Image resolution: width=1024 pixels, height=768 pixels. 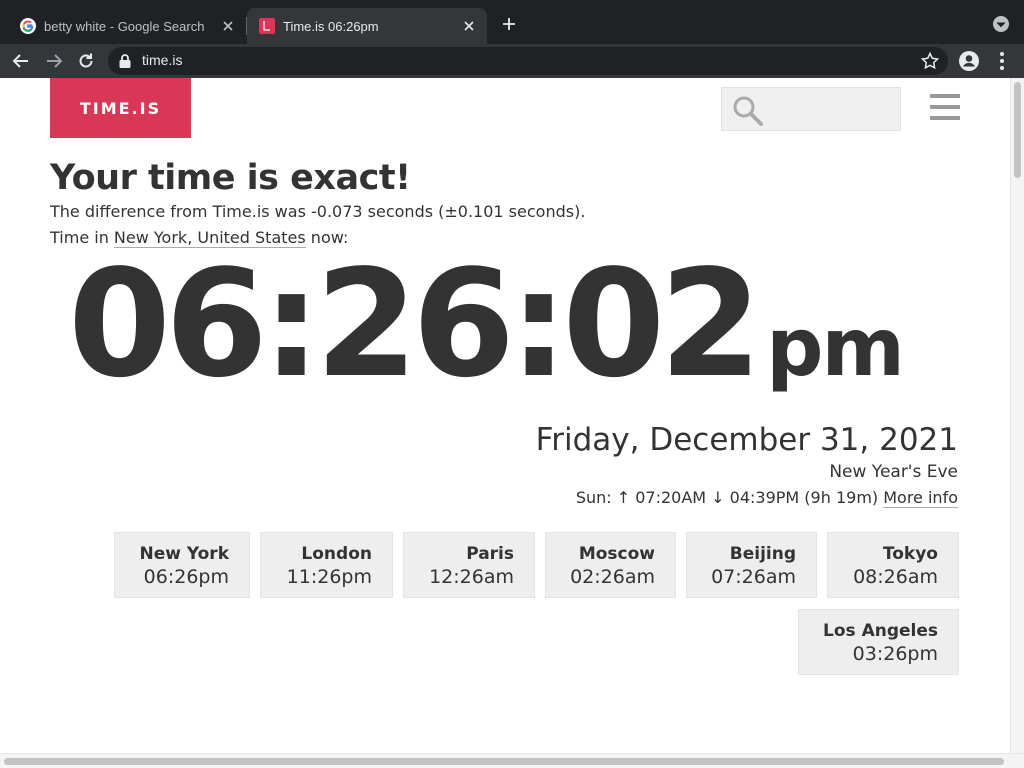 I want to click on city-clock-new-york: New York 06:26pm, so click(x=182, y=565).